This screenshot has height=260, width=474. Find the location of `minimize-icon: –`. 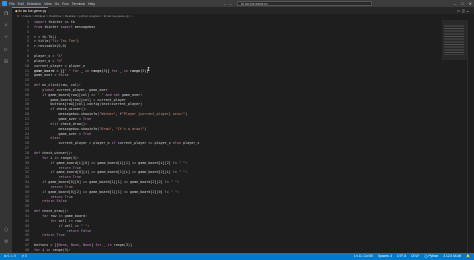

minimize-icon: – is located at coordinates (455, 3).